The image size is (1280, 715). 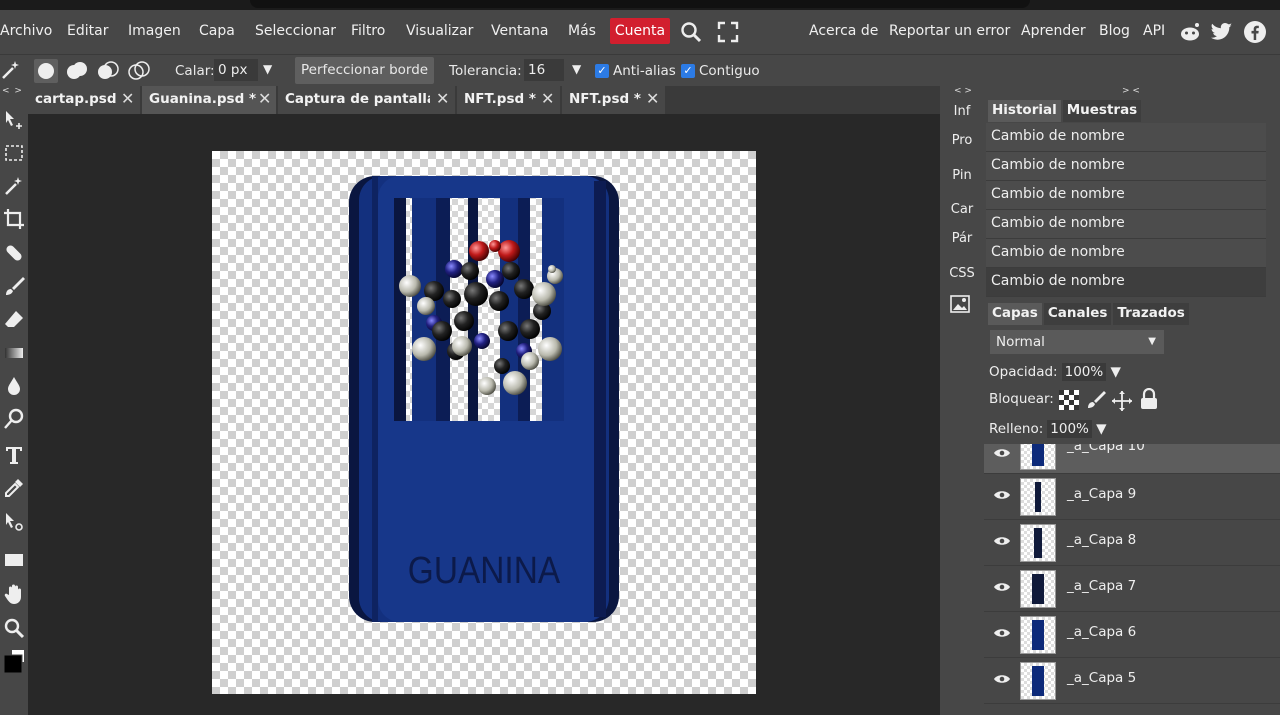 What do you see at coordinates (1114, 31) in the screenshot?
I see `link-blog: Blog` at bounding box center [1114, 31].